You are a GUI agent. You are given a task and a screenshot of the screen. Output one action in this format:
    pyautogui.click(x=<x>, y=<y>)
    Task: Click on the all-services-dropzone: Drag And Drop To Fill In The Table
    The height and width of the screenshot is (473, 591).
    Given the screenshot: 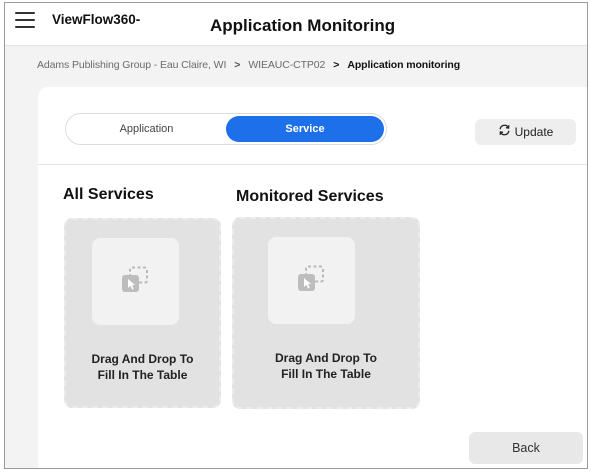 What is the action you would take?
    pyautogui.click(x=142, y=313)
    